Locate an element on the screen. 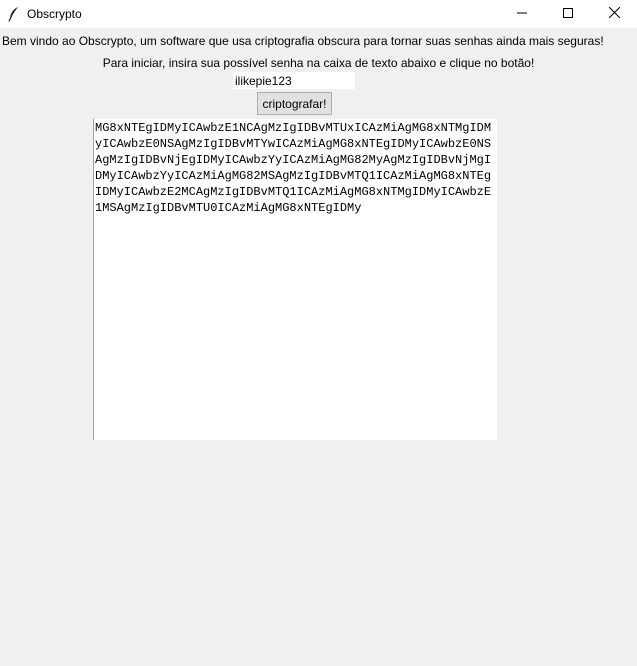 The width and height of the screenshot is (637, 666). feather-icon is located at coordinates (14, 14).